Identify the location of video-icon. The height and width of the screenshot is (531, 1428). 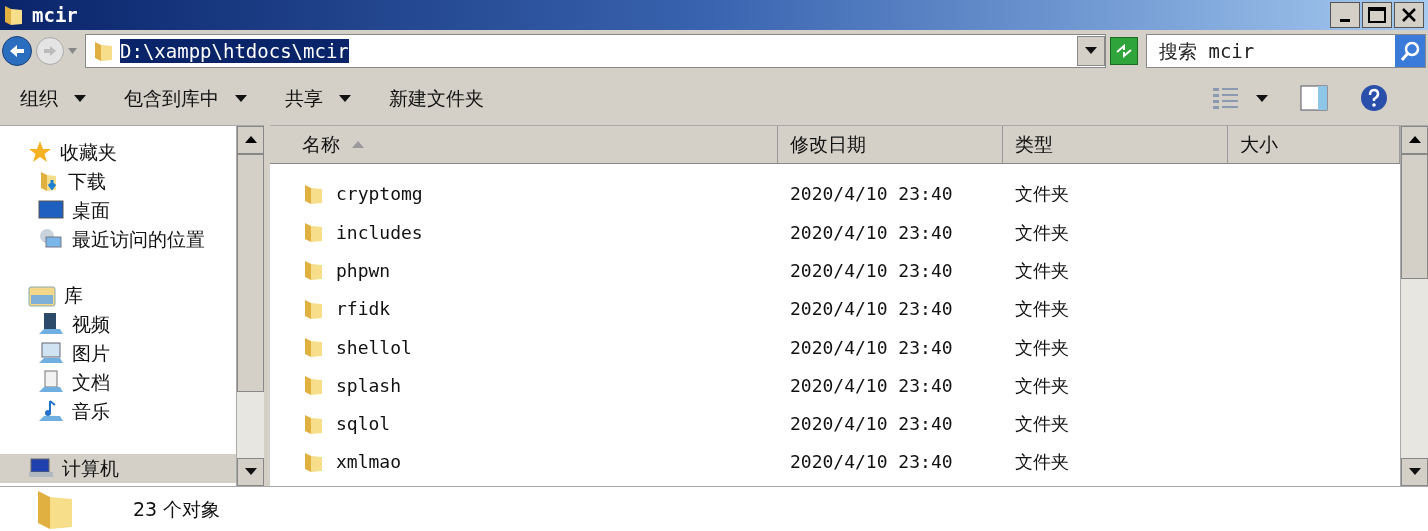
(51, 324).